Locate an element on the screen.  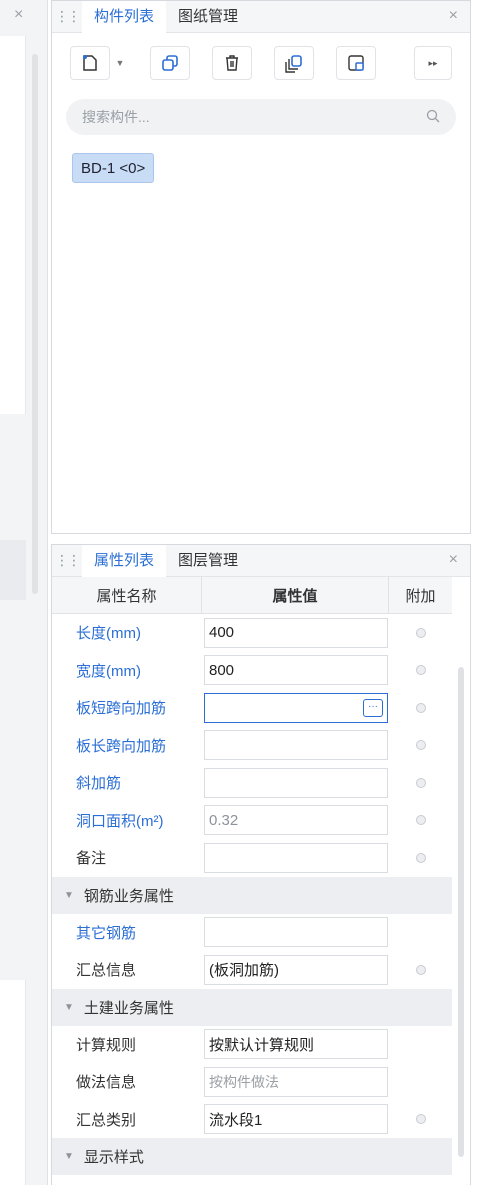
left-side-panel: × is located at coordinates (24, 592).